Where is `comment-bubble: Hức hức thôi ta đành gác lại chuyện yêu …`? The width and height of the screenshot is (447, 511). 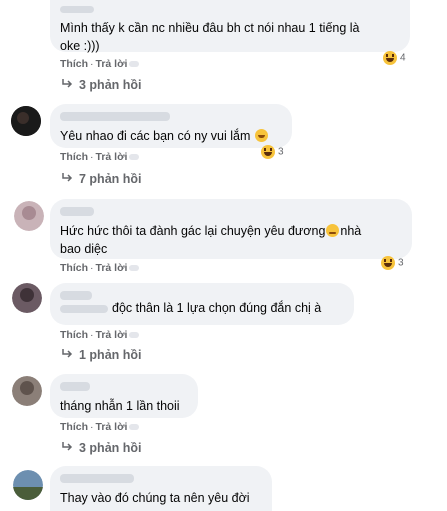
comment-bubble: Hức hức thôi ta đành gác lại chuyện yêu … is located at coordinates (231, 229).